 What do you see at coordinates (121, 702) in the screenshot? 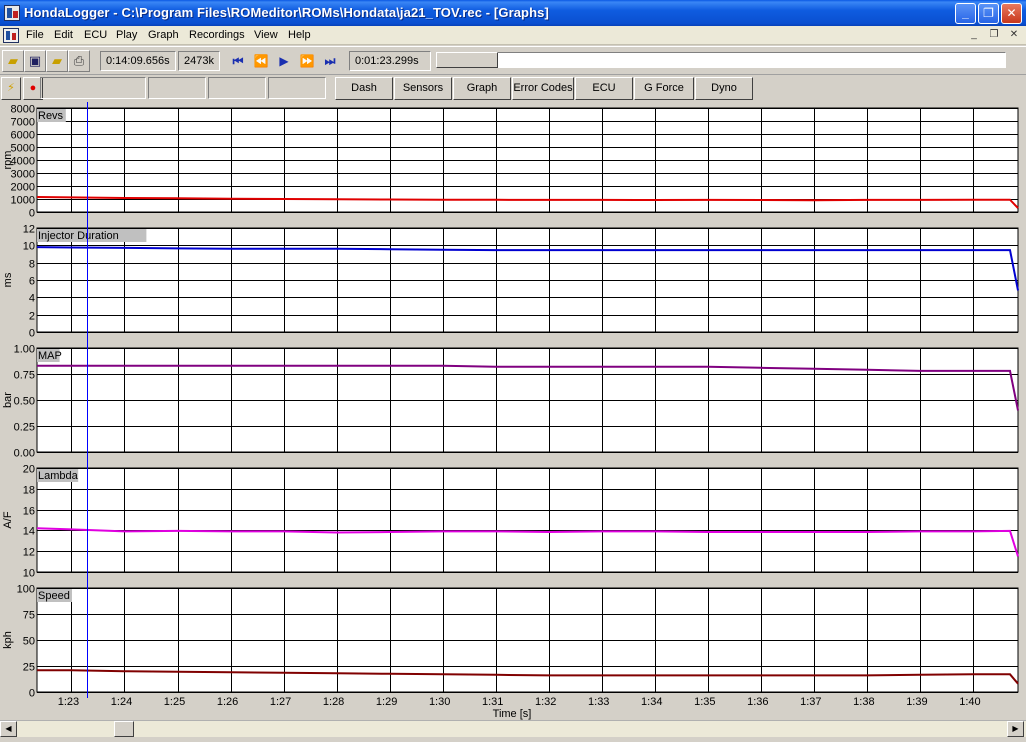
I see `x-tick-label: 1:24` at bounding box center [121, 702].